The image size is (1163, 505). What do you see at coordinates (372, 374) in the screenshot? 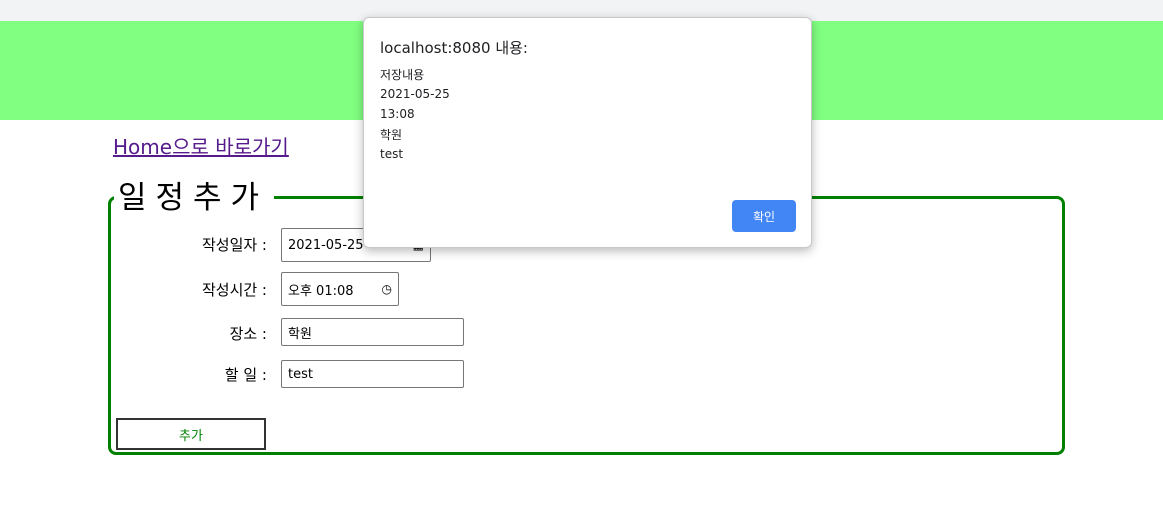
I see `todo-input: test` at bounding box center [372, 374].